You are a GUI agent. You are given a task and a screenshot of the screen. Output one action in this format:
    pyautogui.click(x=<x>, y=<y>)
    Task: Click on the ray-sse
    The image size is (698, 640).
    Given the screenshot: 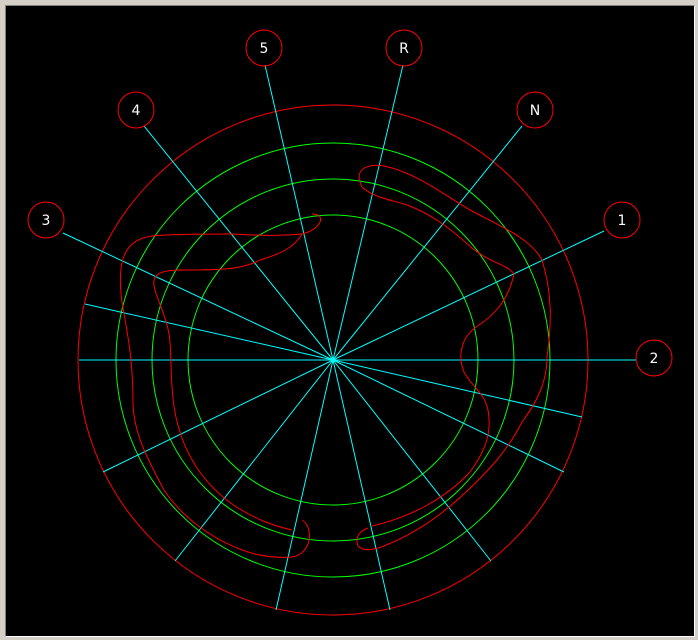 What is the action you would take?
    pyautogui.click(x=412, y=460)
    